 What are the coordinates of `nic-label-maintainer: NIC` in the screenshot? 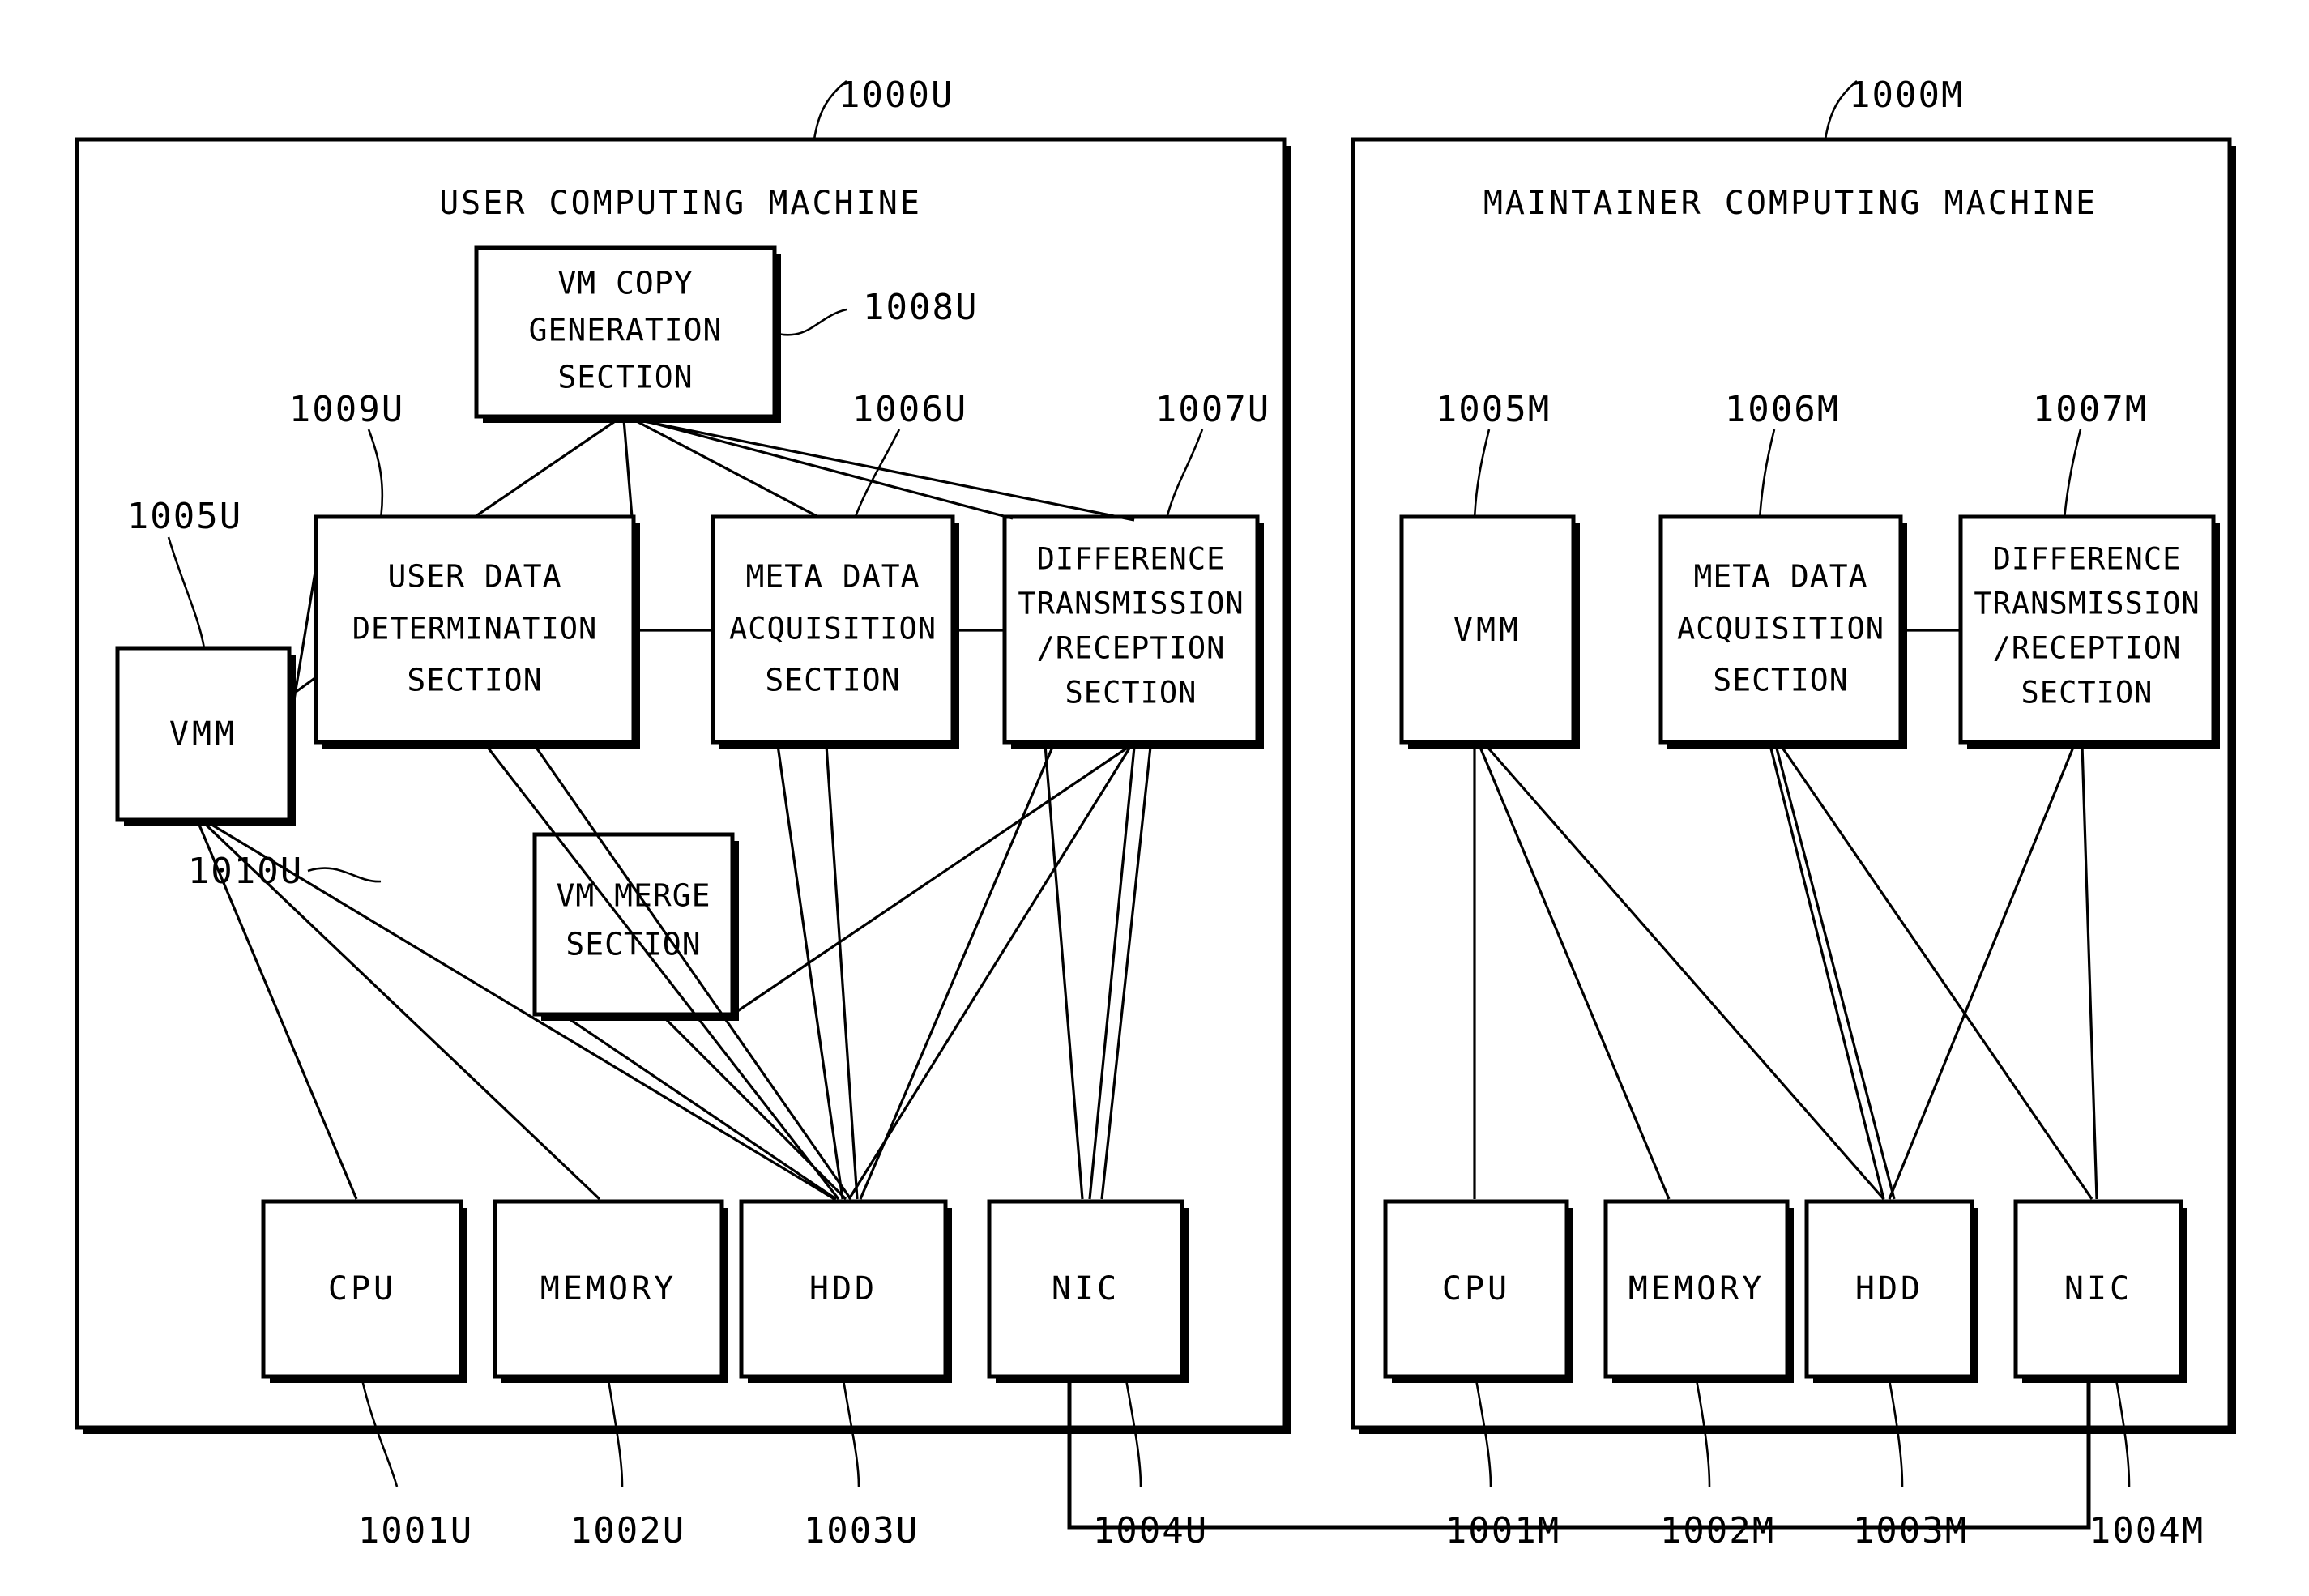 It's located at (2098, 1289).